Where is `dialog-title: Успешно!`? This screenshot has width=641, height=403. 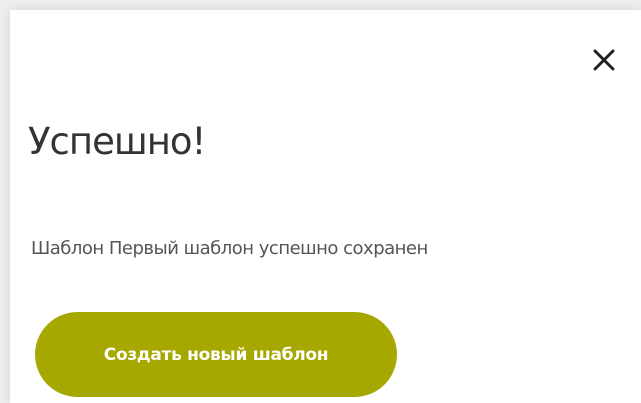
dialog-title: Успешно! is located at coordinates (117, 141).